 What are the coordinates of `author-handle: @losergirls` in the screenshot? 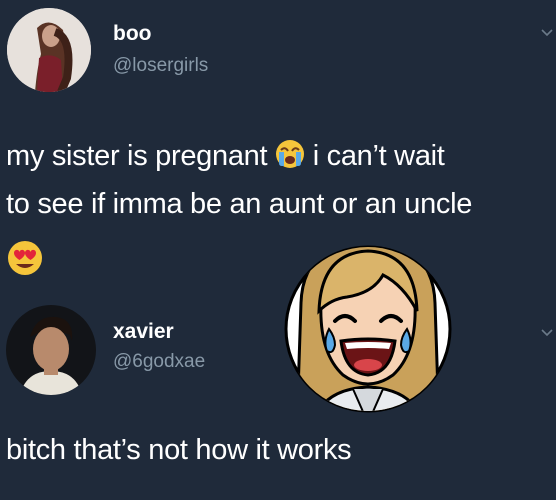 It's located at (160, 66).